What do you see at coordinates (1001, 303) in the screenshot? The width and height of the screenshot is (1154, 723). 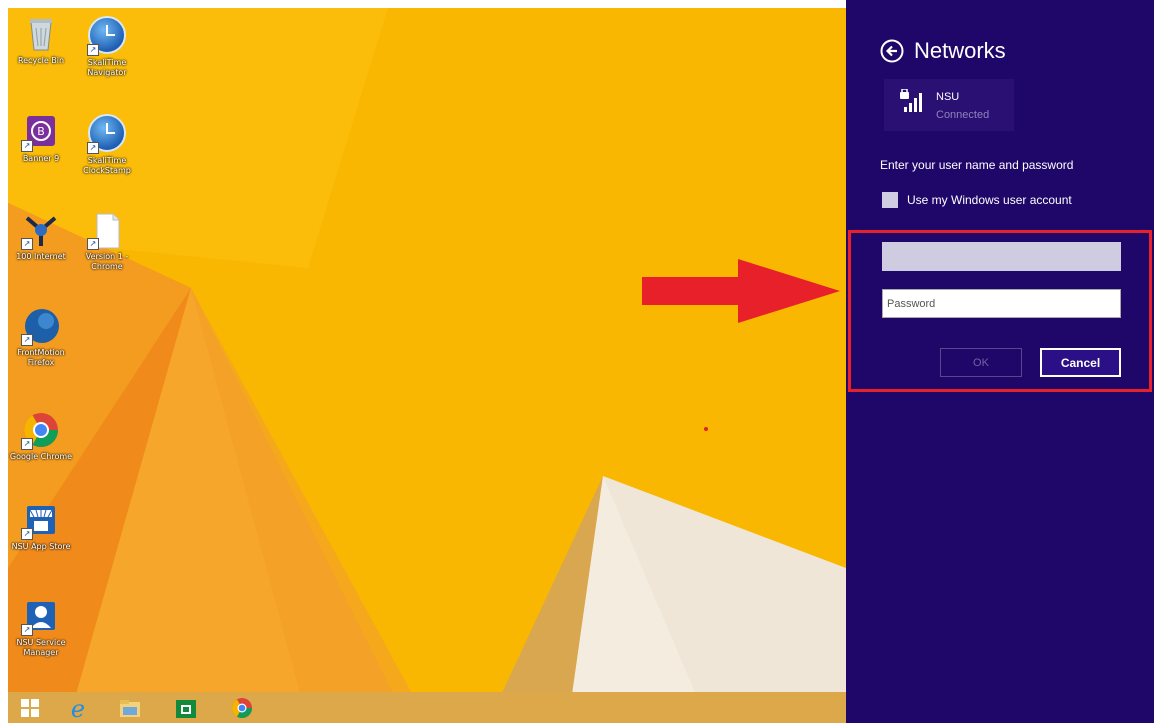 I see `password-input` at bounding box center [1001, 303].